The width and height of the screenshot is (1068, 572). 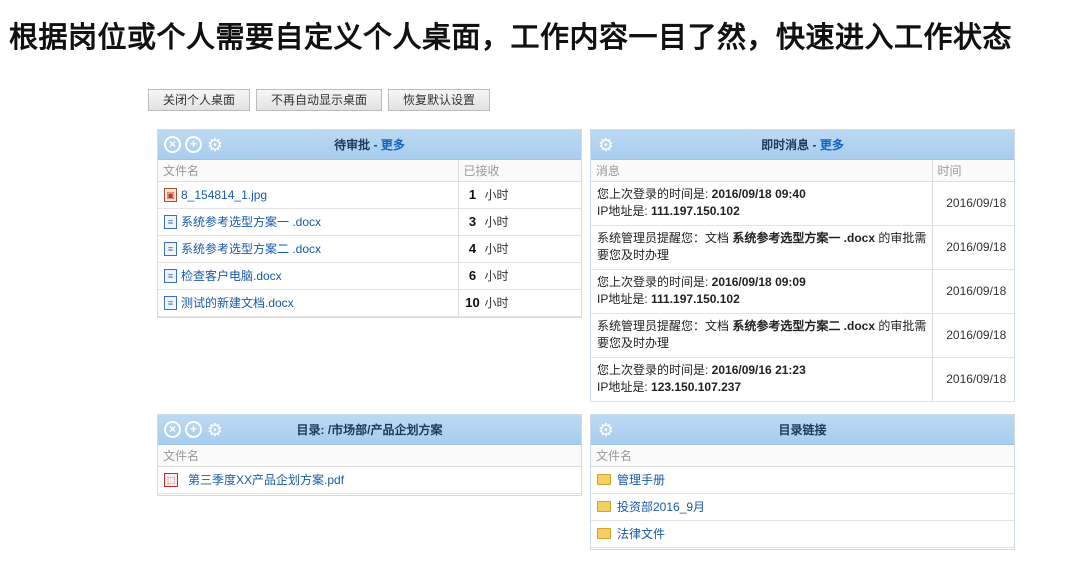 I want to click on panel-header: × + ⚙ 目录: /市场部/产品企划方案, so click(x=369, y=430).